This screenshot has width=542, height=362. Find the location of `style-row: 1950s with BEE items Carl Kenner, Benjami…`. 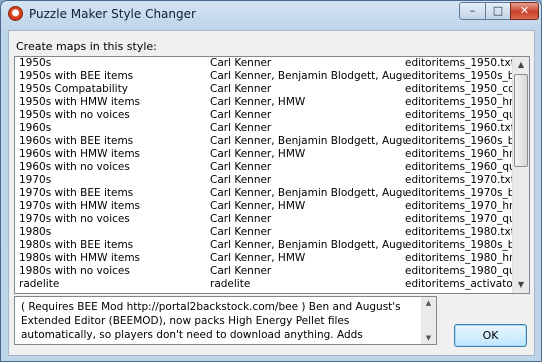

style-row: 1950s with BEE items Carl Kenner, Benjami… is located at coordinates (263, 76).